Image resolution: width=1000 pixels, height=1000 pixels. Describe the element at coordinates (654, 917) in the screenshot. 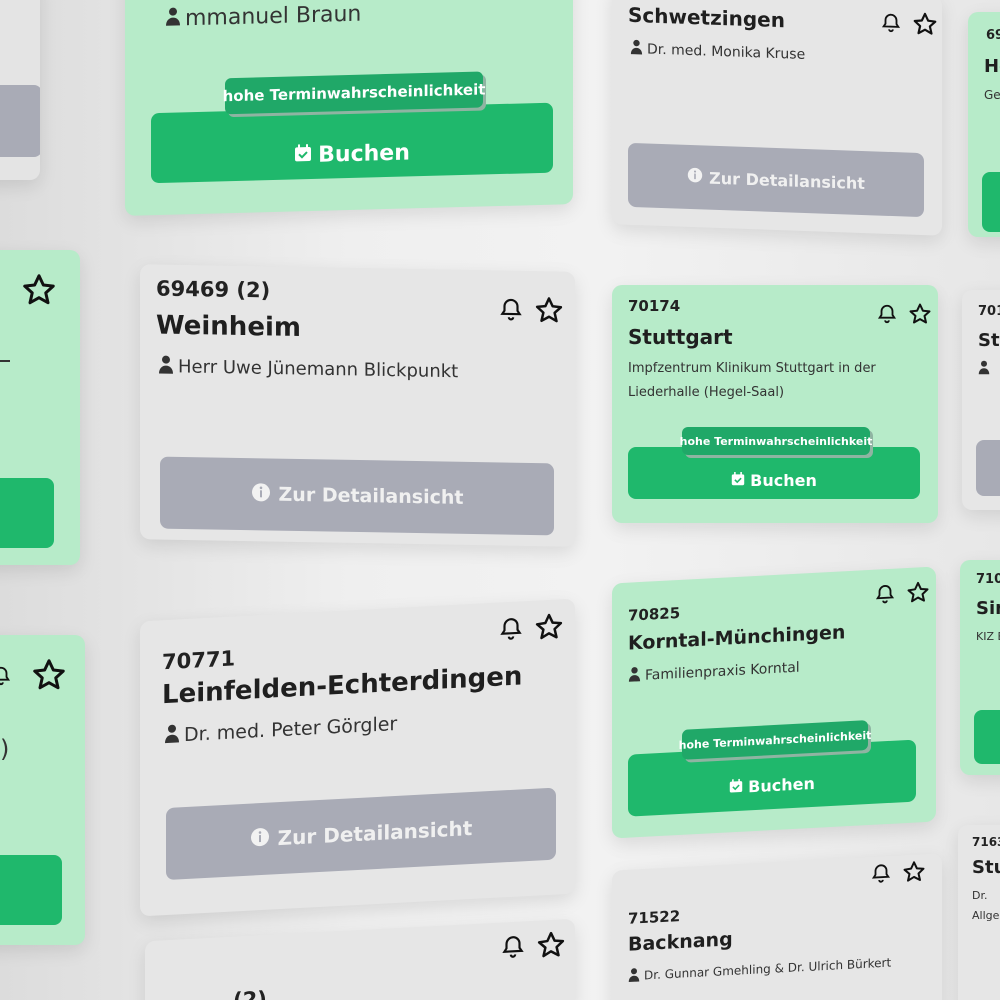

I see `zip-code: 71522` at that location.